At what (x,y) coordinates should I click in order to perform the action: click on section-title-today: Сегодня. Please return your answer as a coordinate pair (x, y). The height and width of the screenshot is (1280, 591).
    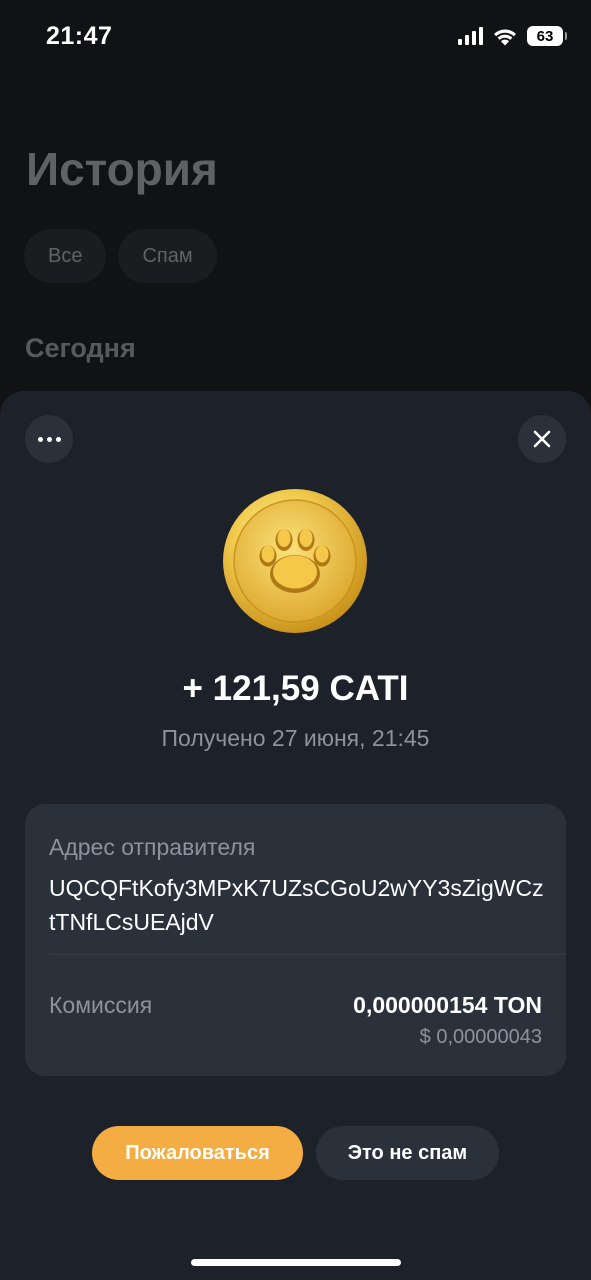
    Looking at the image, I should click on (80, 348).